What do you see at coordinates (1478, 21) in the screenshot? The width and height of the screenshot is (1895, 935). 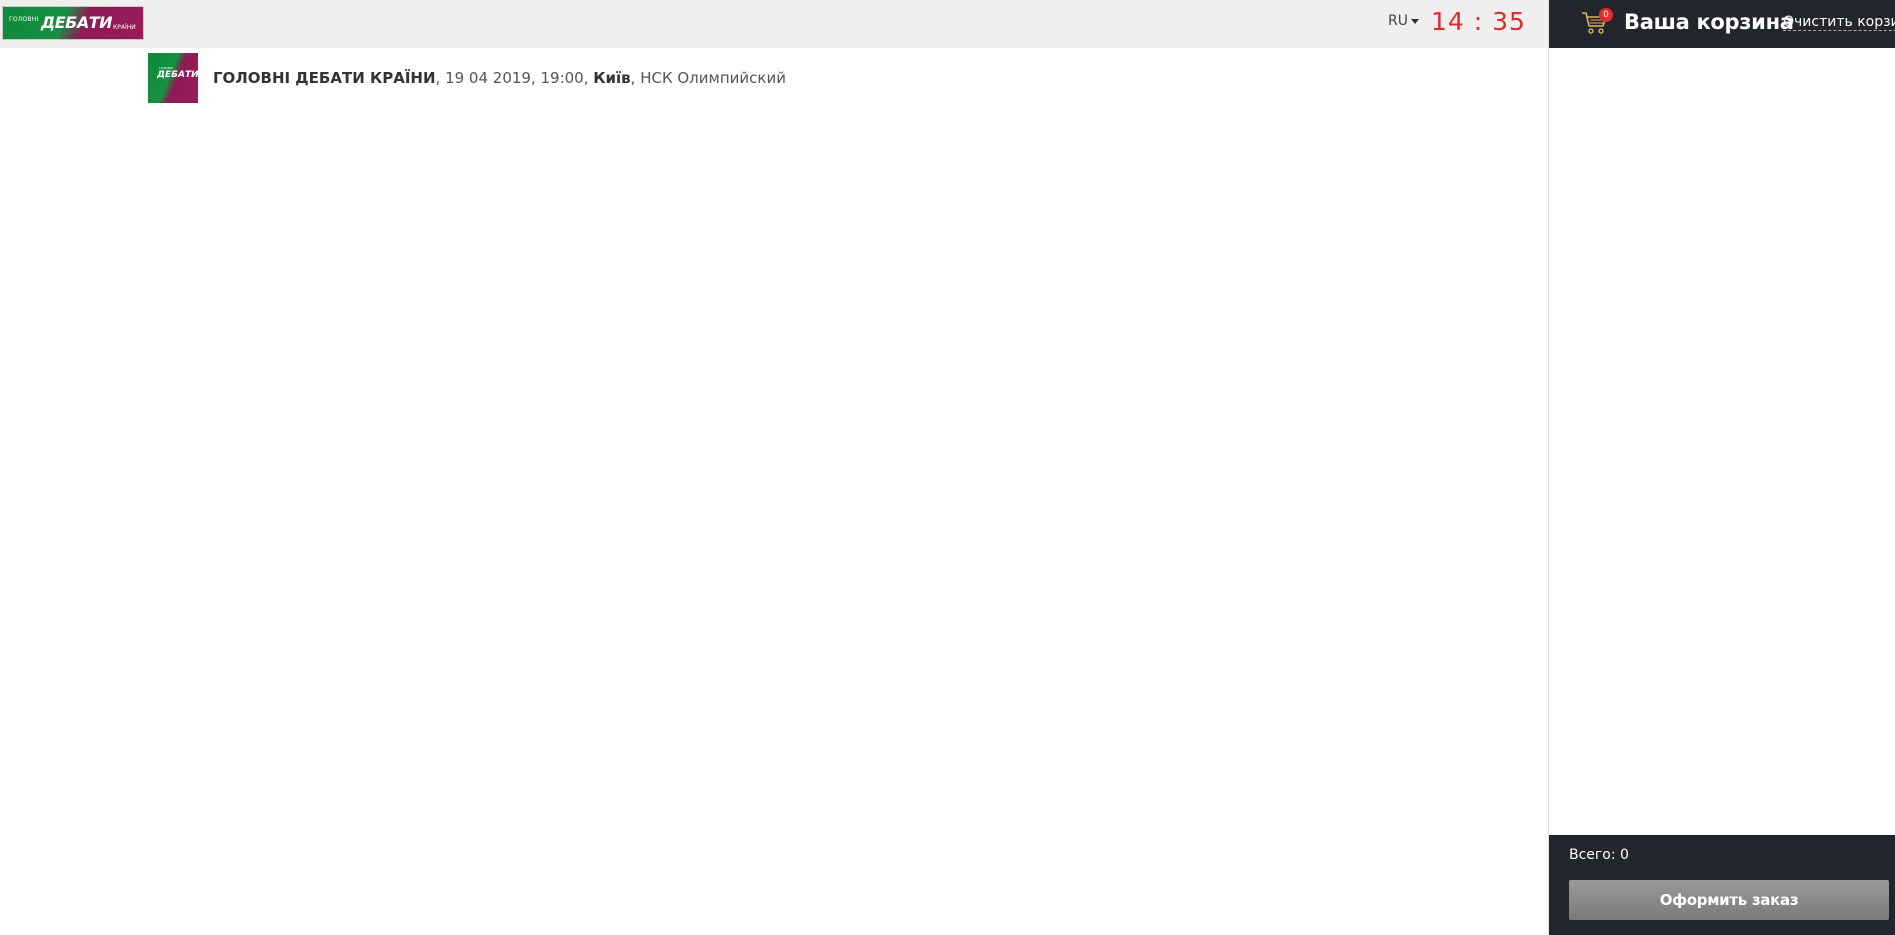 I see `countdown-timer: 14 : 35` at bounding box center [1478, 21].